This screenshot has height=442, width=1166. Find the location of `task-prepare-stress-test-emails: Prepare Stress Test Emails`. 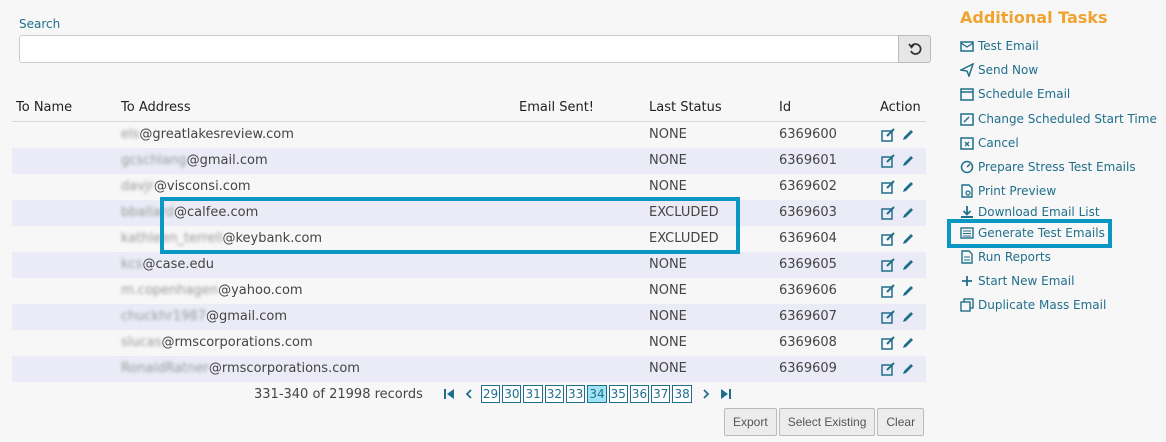

task-prepare-stress-test-emails: Prepare Stress Test Emails is located at coordinates (1048, 167).